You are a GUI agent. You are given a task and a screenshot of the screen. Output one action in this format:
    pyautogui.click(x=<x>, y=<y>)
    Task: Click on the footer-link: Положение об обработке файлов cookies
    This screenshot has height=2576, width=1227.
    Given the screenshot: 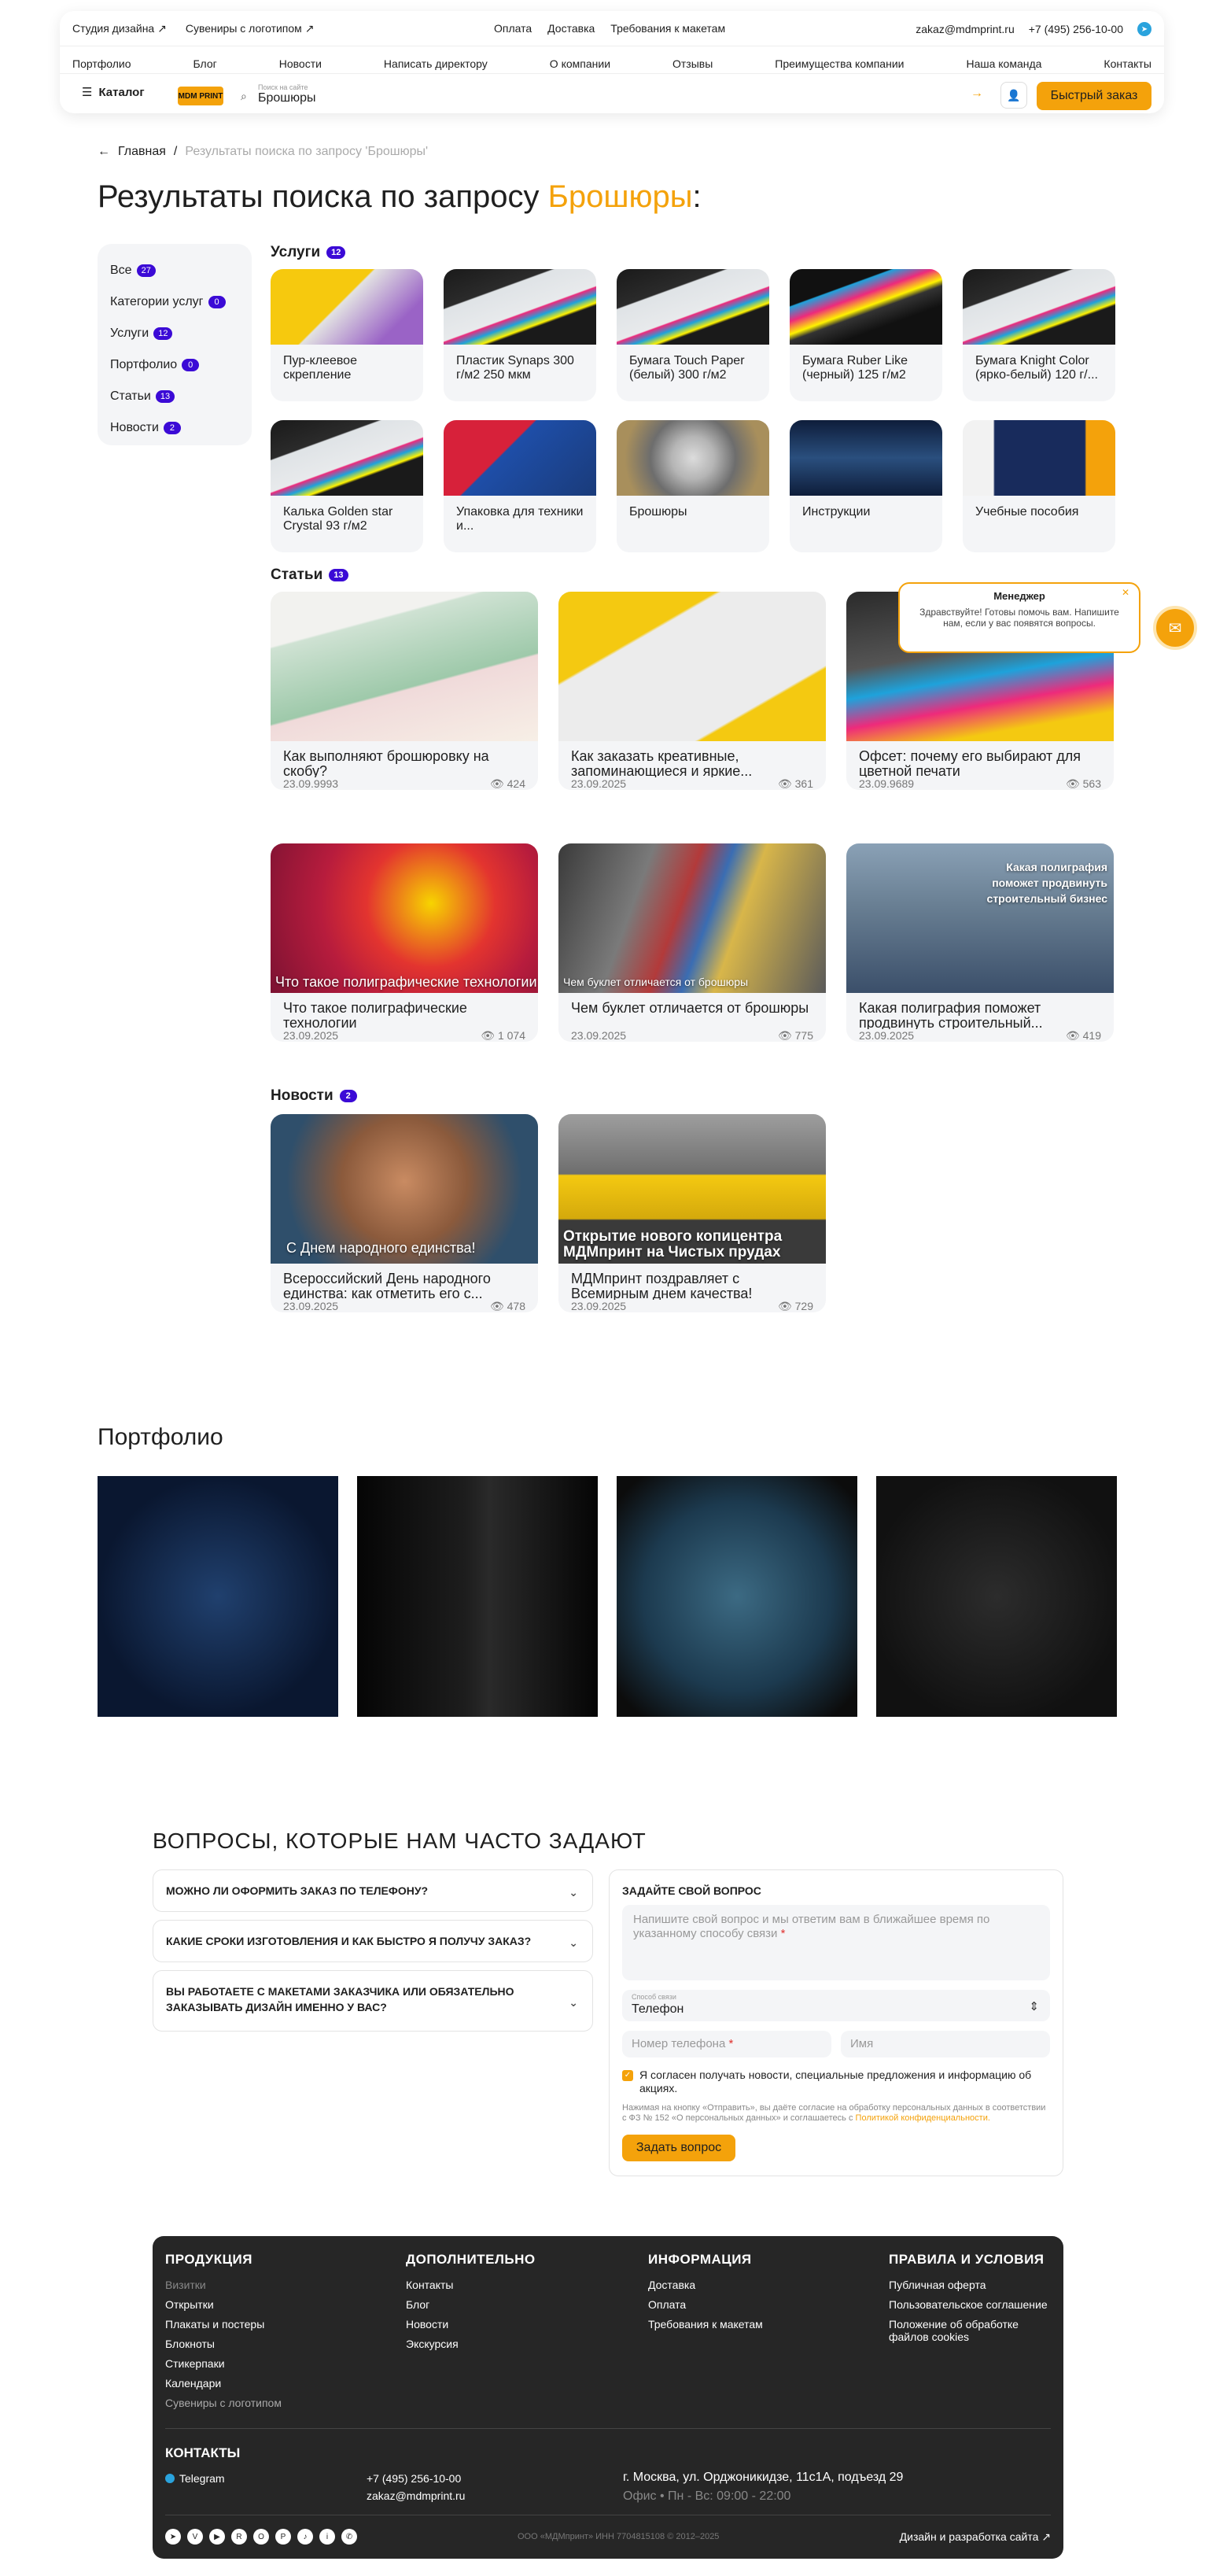 What is the action you would take?
    pyautogui.click(x=971, y=2330)
    